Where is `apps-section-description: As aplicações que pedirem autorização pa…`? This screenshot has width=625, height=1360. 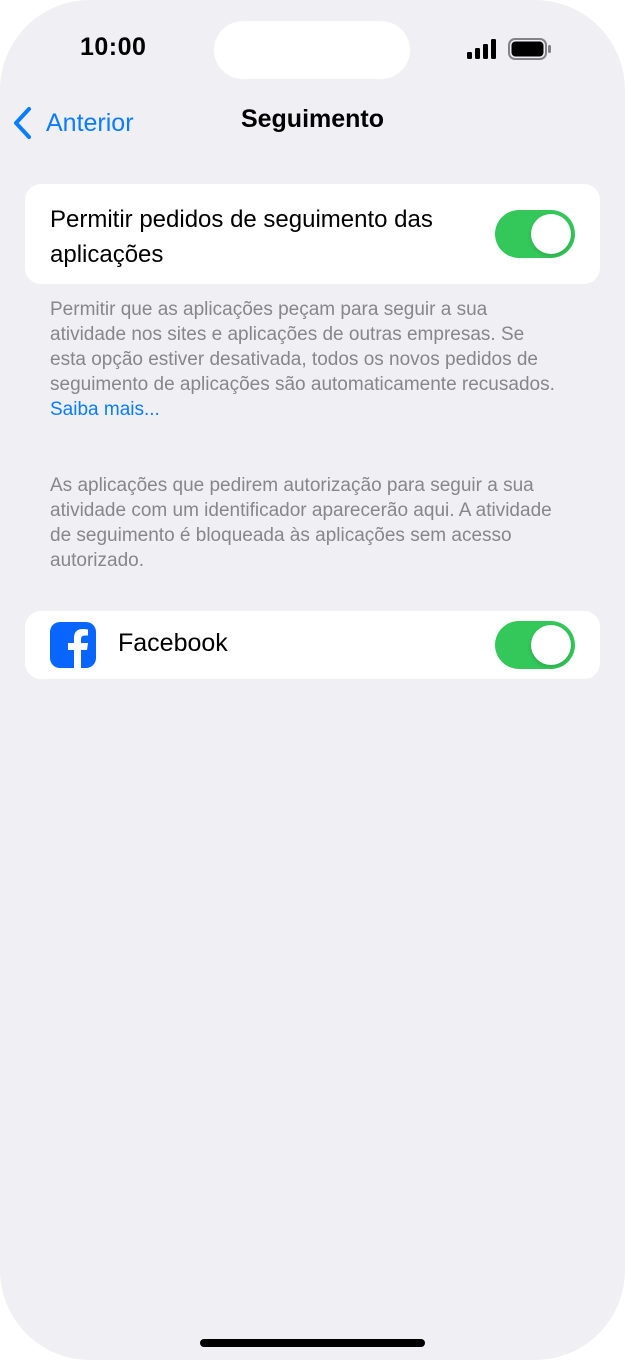 apps-section-description: As aplicações que pedirem autorização pa… is located at coordinates (301, 523).